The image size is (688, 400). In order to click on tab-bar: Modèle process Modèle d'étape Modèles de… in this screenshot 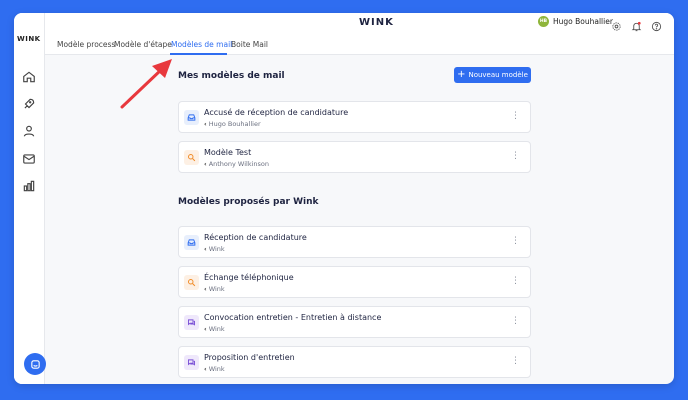, I will do `click(359, 44)`.